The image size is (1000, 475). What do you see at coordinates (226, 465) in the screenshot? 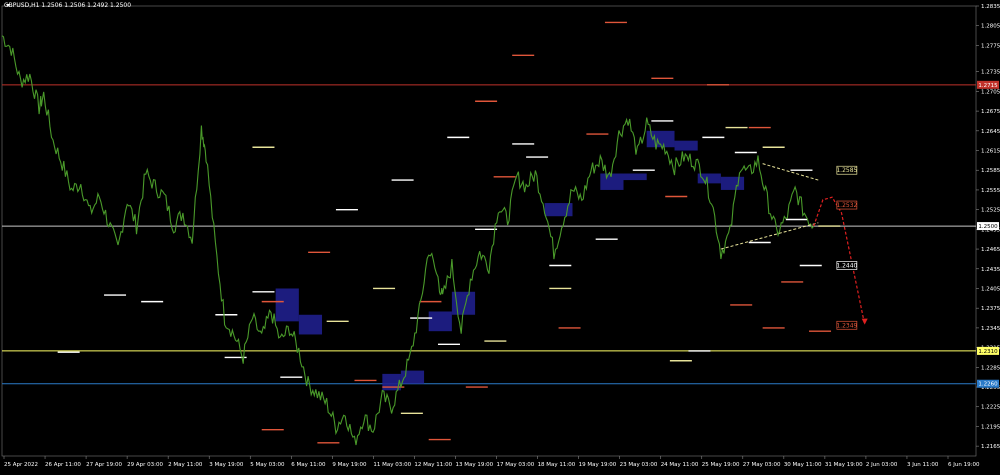
I see `x-tick-label-5: 3 May 19:00` at bounding box center [226, 465].